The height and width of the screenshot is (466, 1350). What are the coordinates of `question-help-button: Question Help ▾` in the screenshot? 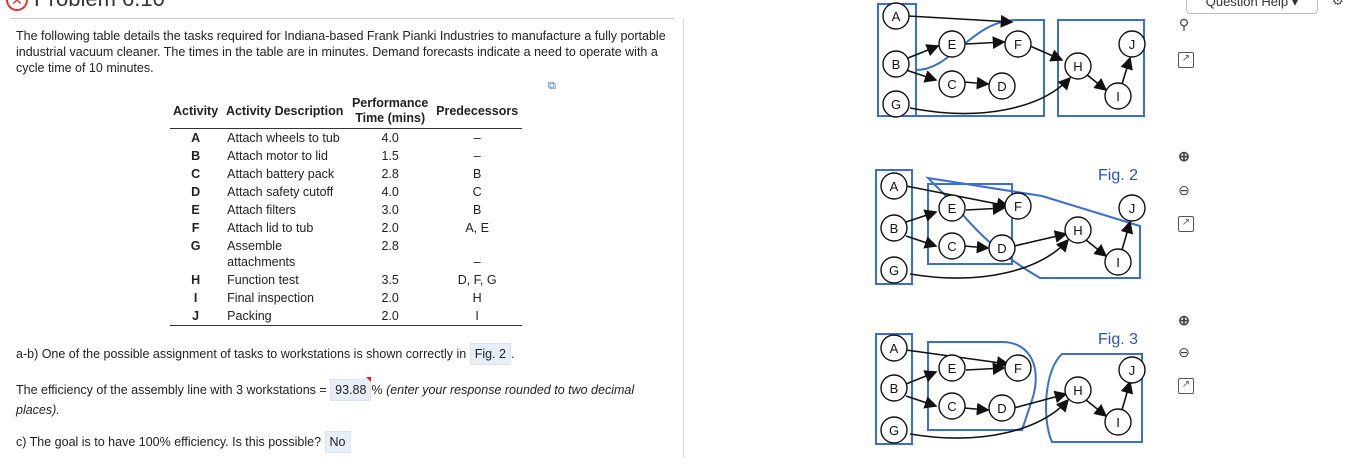 It's located at (1252, 7).